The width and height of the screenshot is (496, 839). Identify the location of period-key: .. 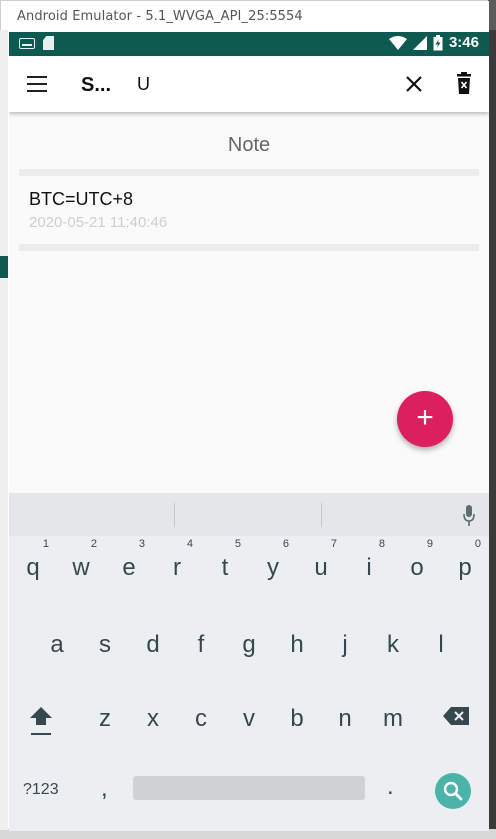
(390, 787).